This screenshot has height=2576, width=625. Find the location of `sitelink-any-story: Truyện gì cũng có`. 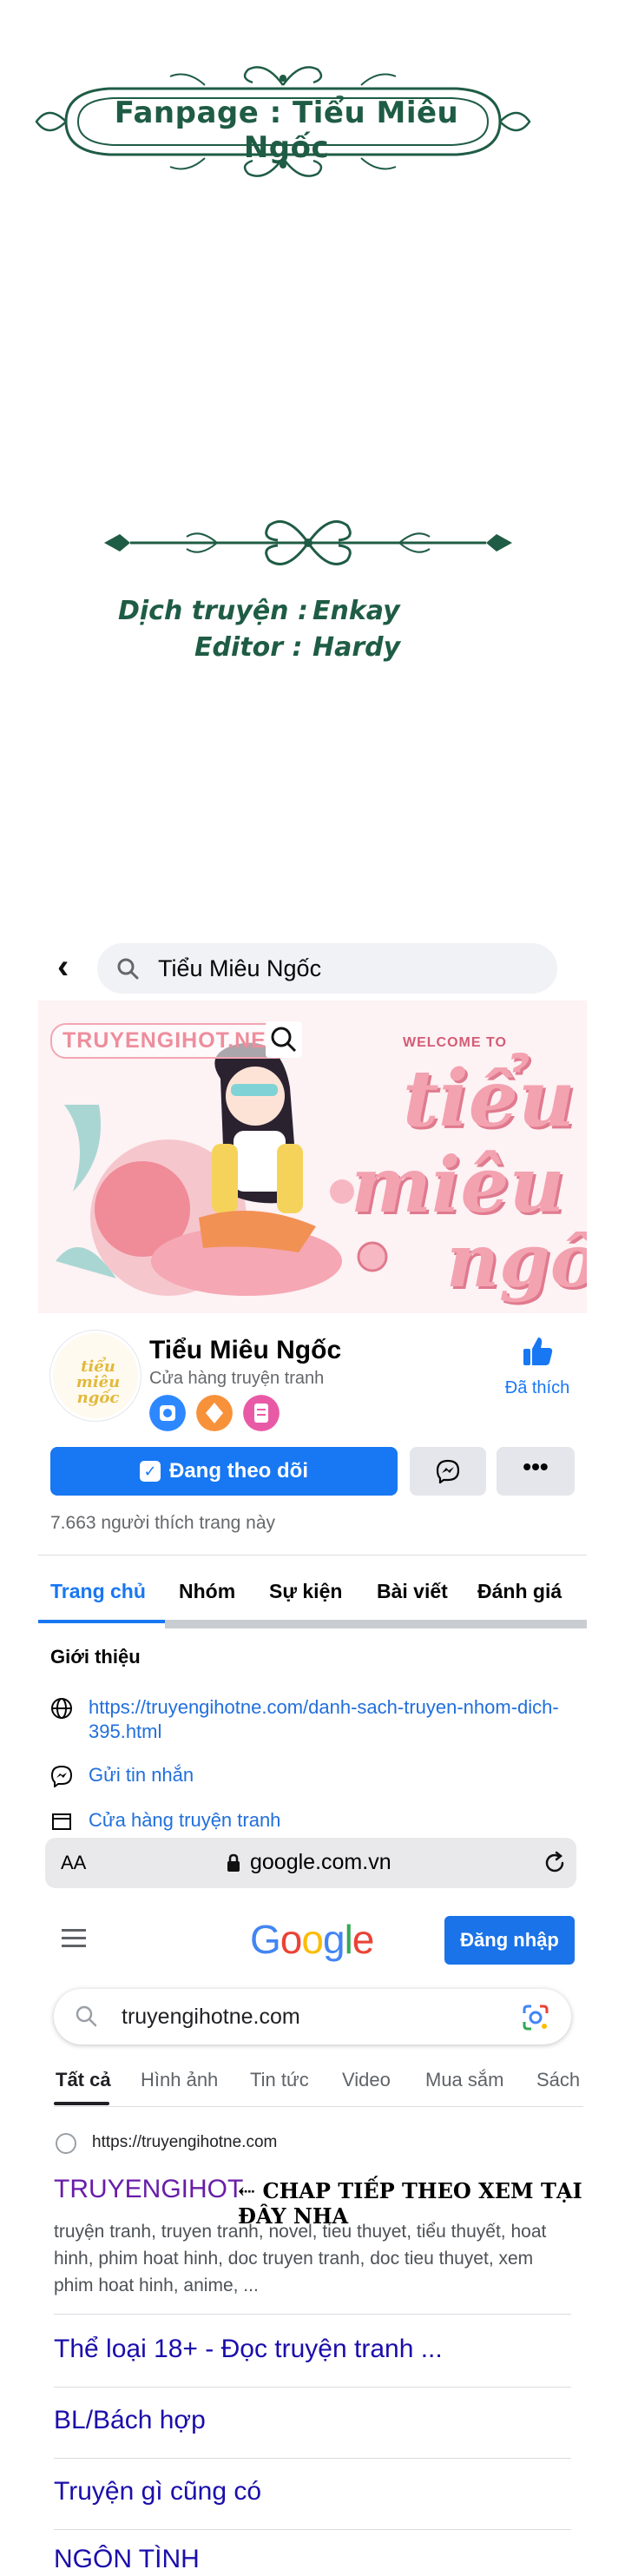

sitelink-any-story: Truyện gì cũng có is located at coordinates (312, 2492).